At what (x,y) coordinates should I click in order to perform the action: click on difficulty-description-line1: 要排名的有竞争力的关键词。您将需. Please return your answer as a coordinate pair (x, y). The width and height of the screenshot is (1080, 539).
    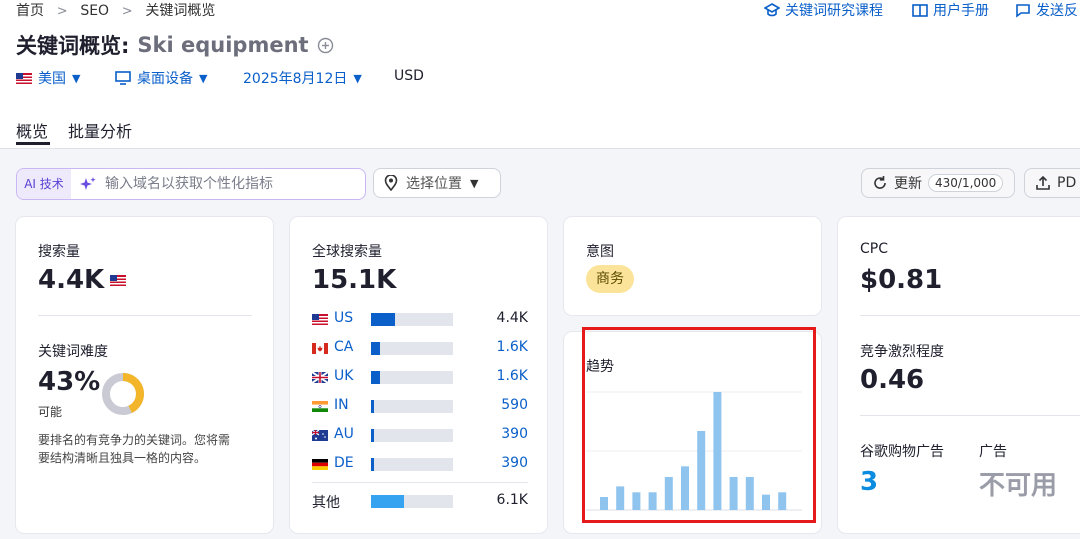
    Looking at the image, I should click on (134, 440).